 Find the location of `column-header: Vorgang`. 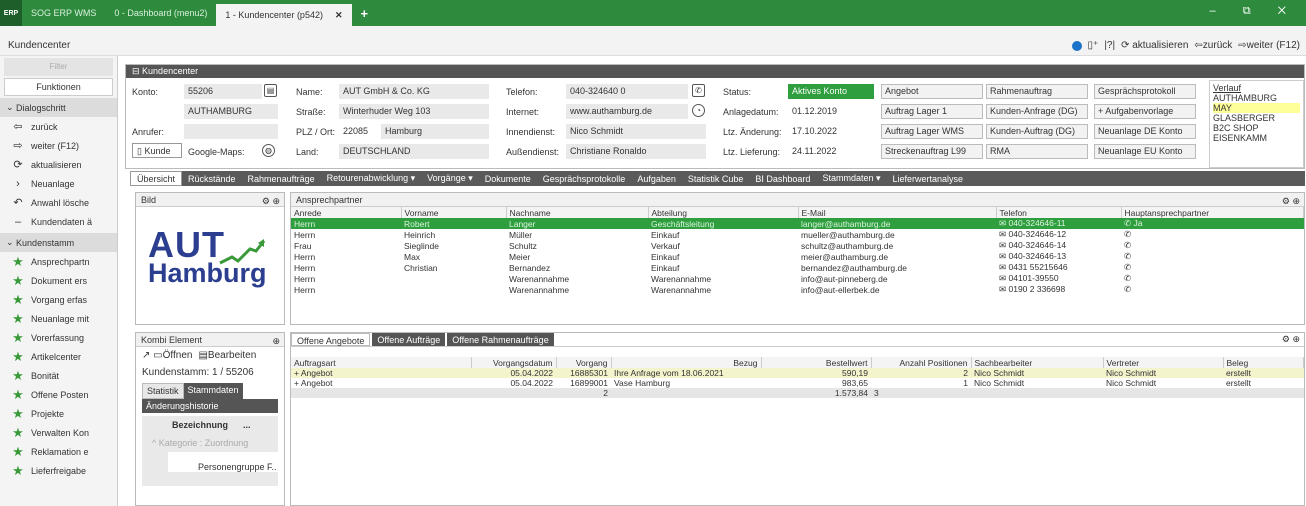

column-header: Vorgang is located at coordinates (584, 362).